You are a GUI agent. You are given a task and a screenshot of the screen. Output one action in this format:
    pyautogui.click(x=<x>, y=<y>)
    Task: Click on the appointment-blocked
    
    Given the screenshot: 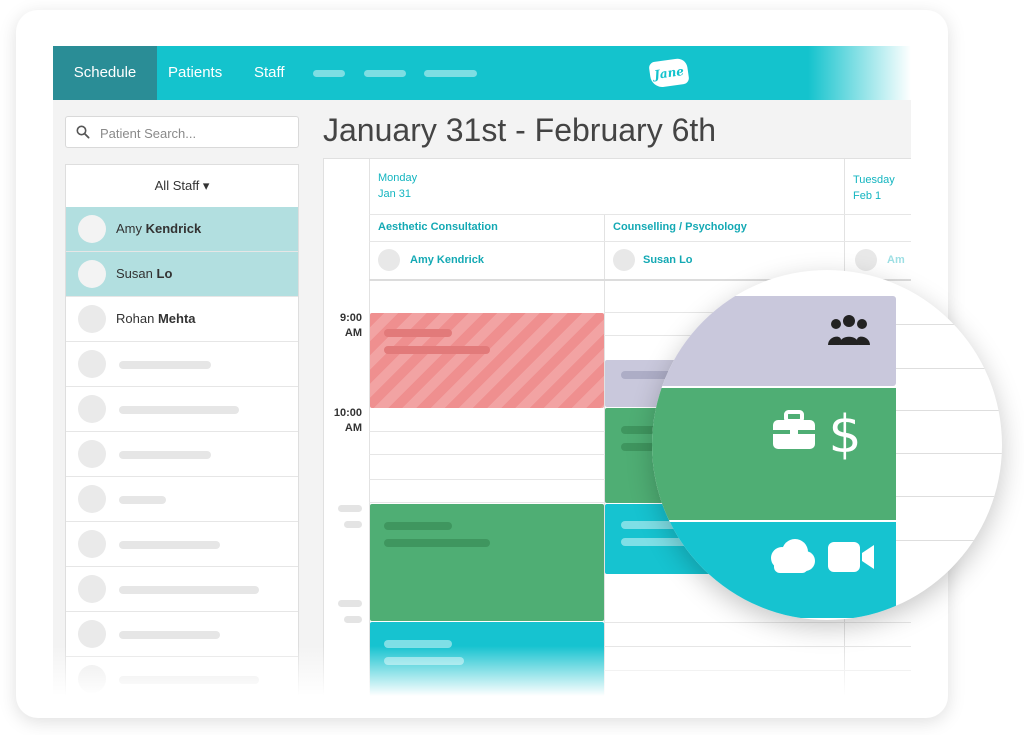 What is the action you would take?
    pyautogui.click(x=487, y=360)
    